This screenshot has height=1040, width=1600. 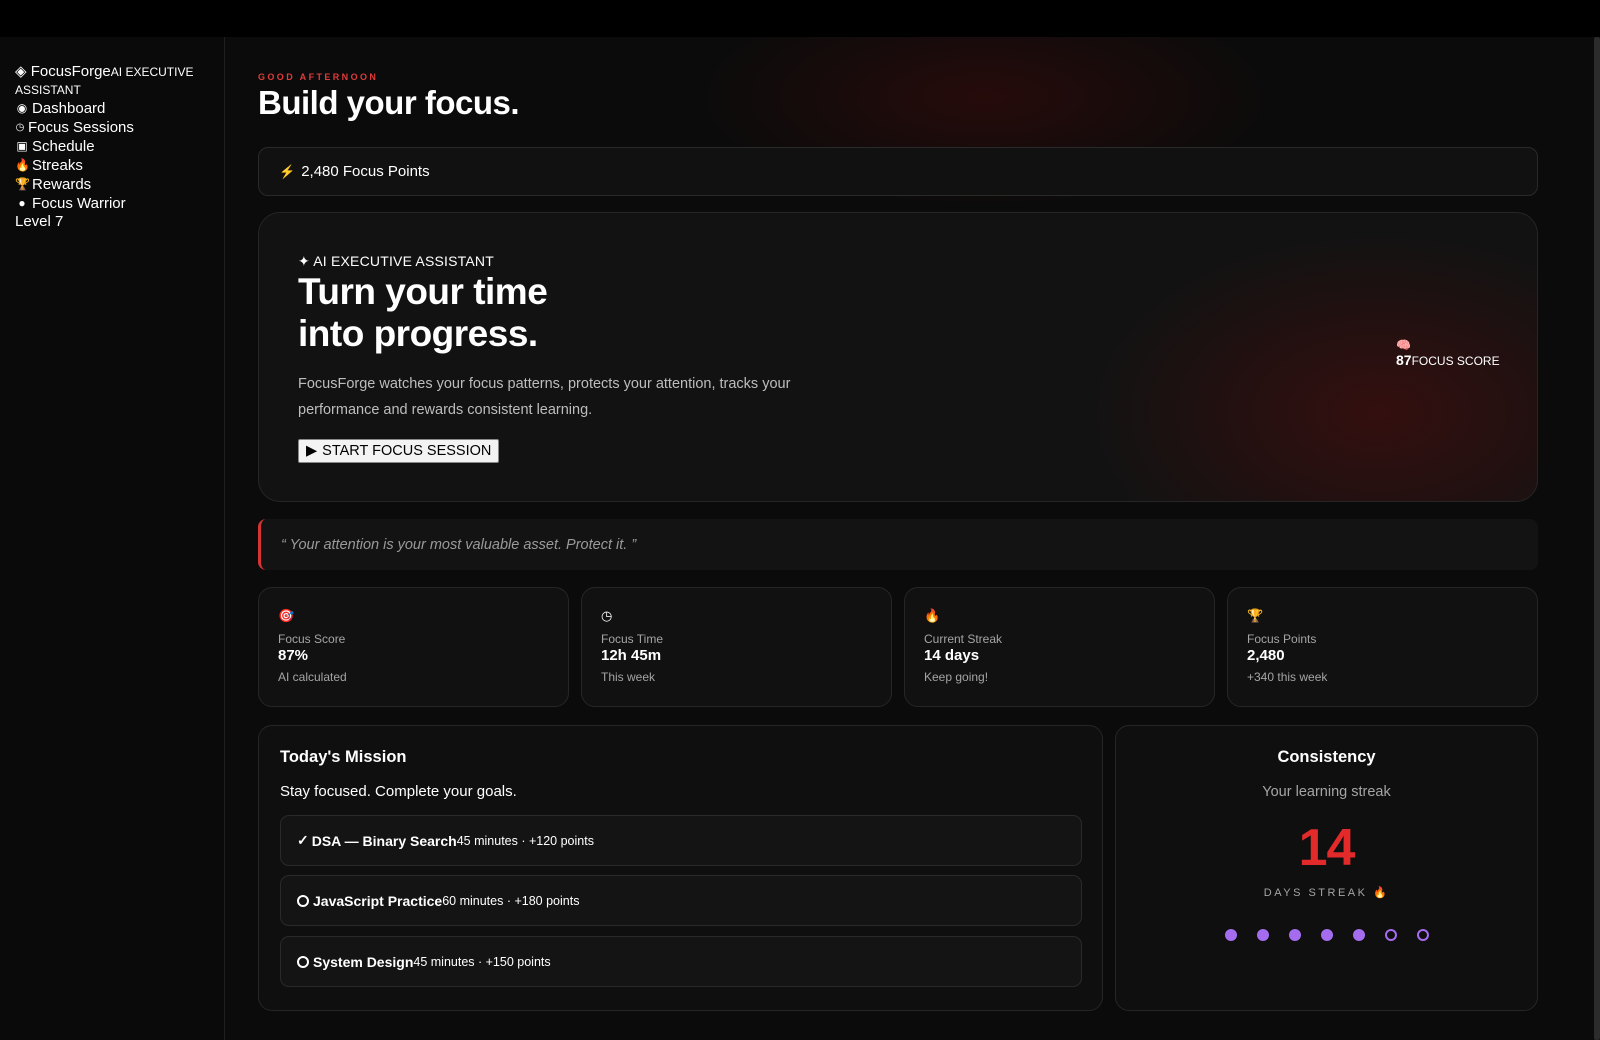 What do you see at coordinates (681, 961) in the screenshot?
I see `task-item-system-design: System Design 45 minutes · +150 points` at bounding box center [681, 961].